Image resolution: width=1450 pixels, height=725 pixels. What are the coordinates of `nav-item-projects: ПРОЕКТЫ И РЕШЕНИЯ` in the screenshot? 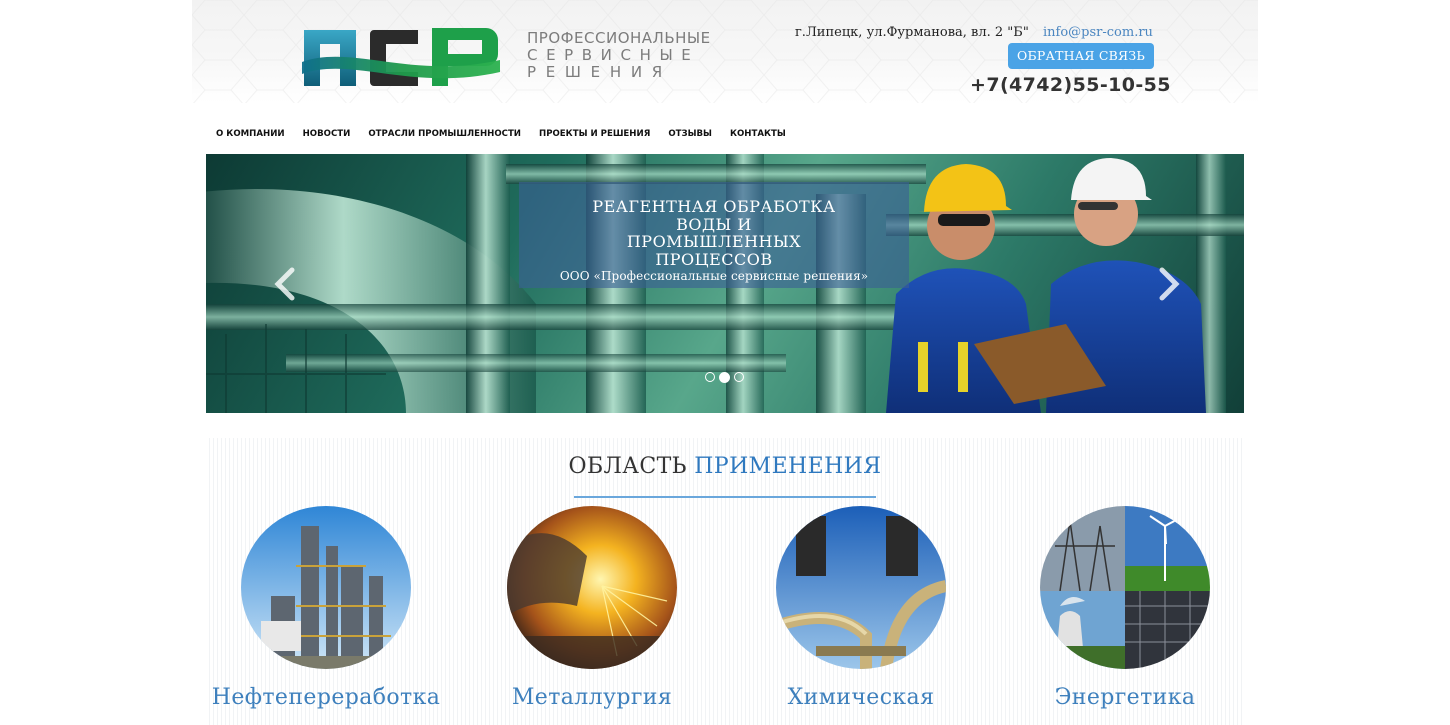 It's located at (594, 134).